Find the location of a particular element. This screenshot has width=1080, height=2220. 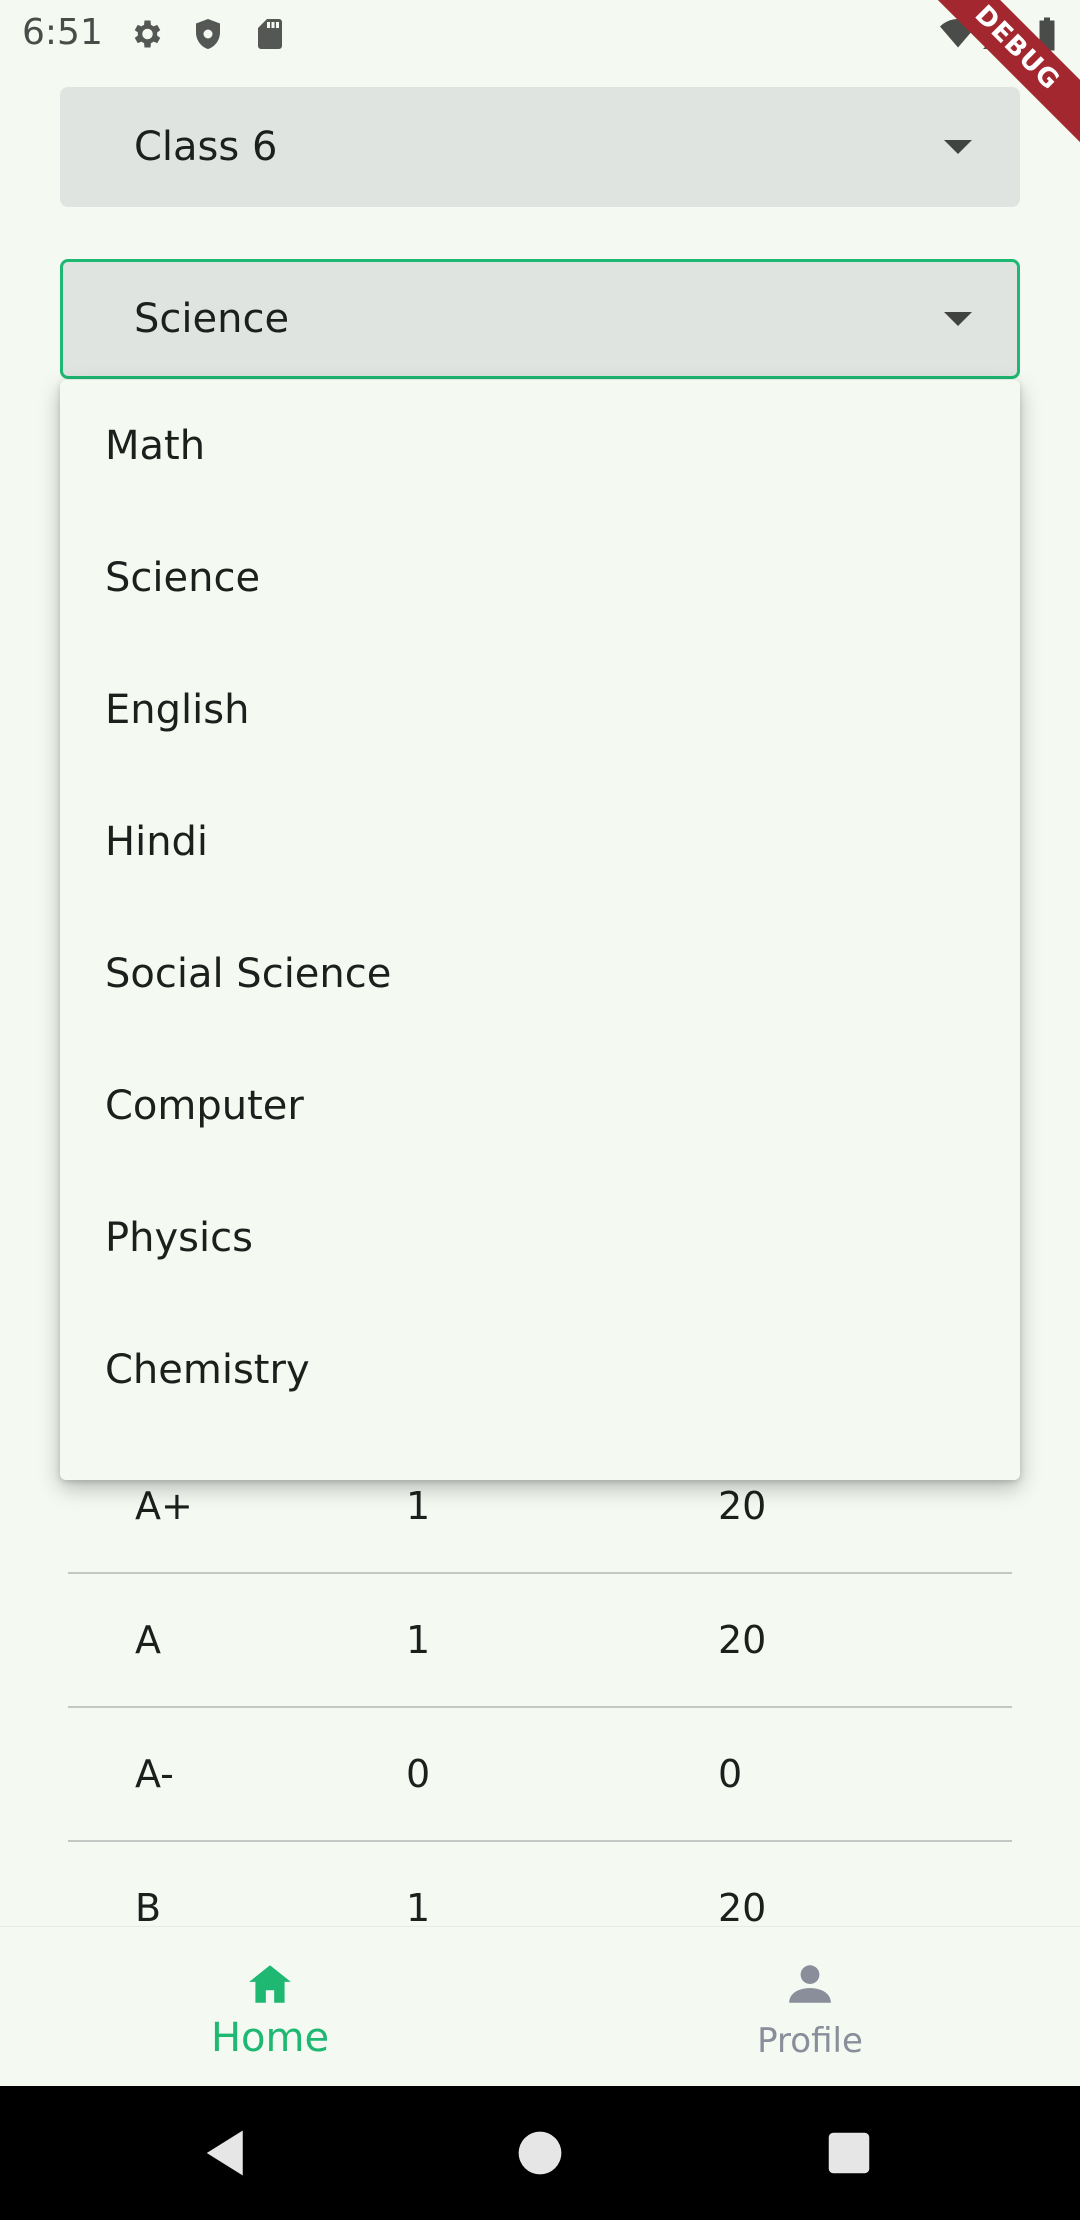

menu-item-hindi: Hindi is located at coordinates (540, 842).